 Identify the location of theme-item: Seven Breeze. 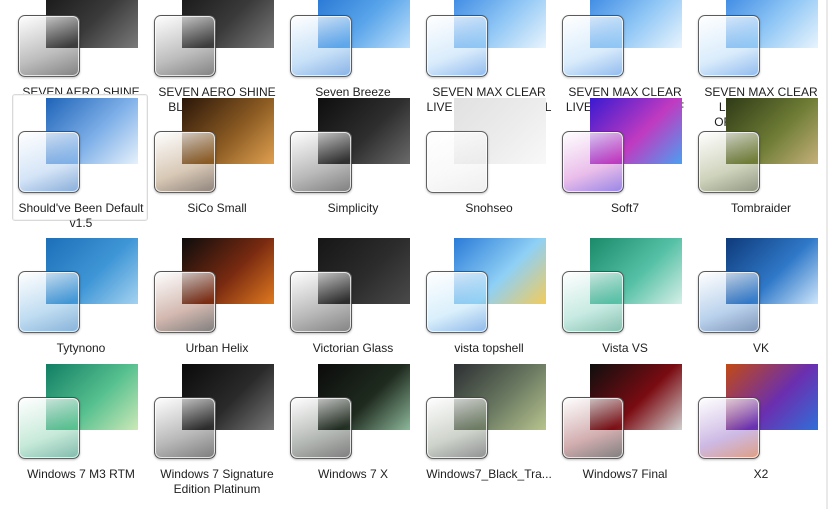
(352, 49).